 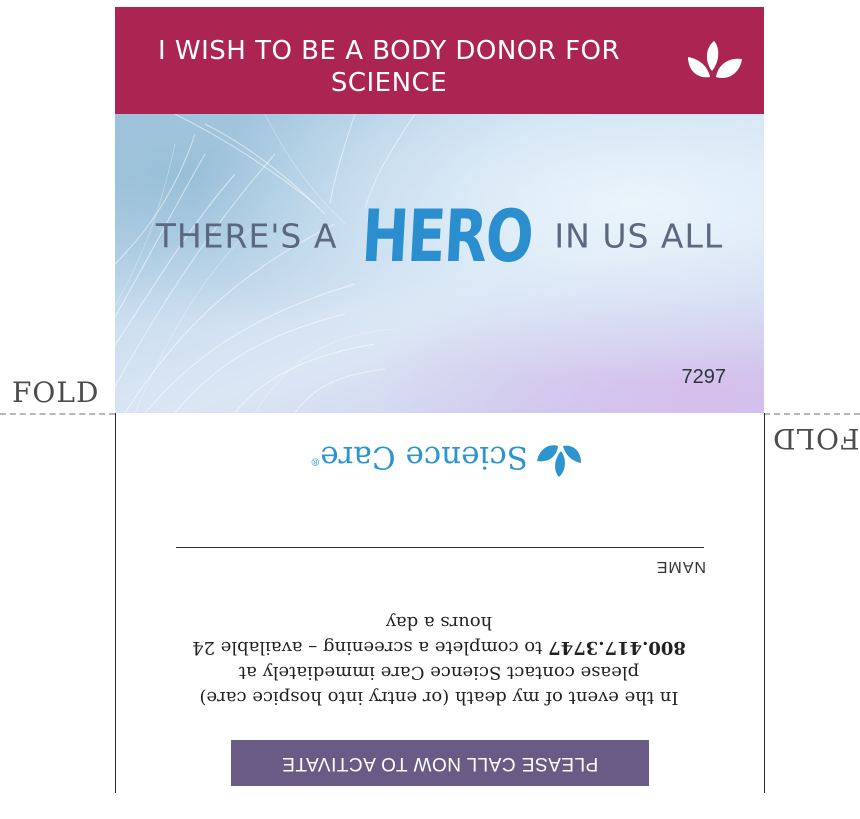 What do you see at coordinates (424, 457) in the screenshot?
I see `science-care-wordmark: Science Care` at bounding box center [424, 457].